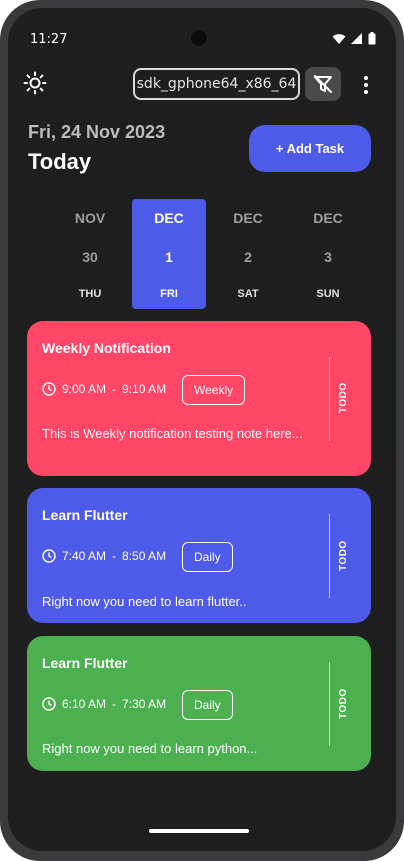  I want to click on page-title: Today, so click(60, 161).